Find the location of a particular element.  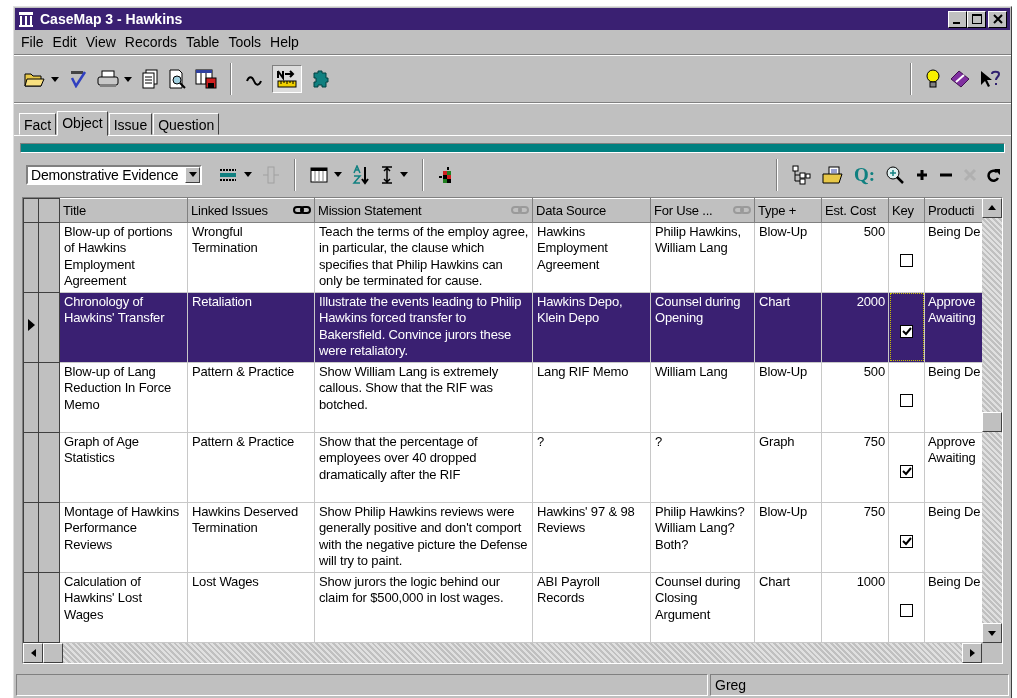

scroll-left-button is located at coordinates (33, 652).